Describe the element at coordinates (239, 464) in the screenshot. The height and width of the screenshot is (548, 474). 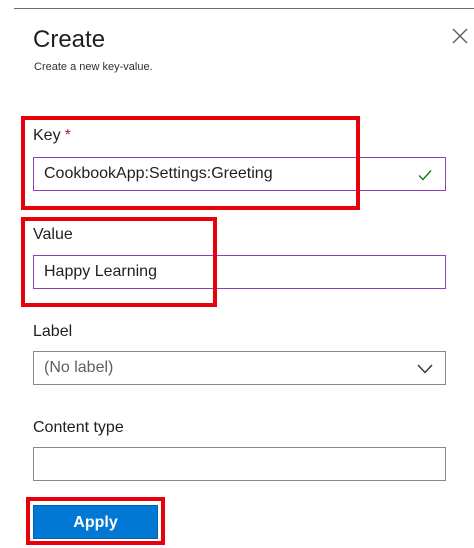
I see `content-type-input` at that location.